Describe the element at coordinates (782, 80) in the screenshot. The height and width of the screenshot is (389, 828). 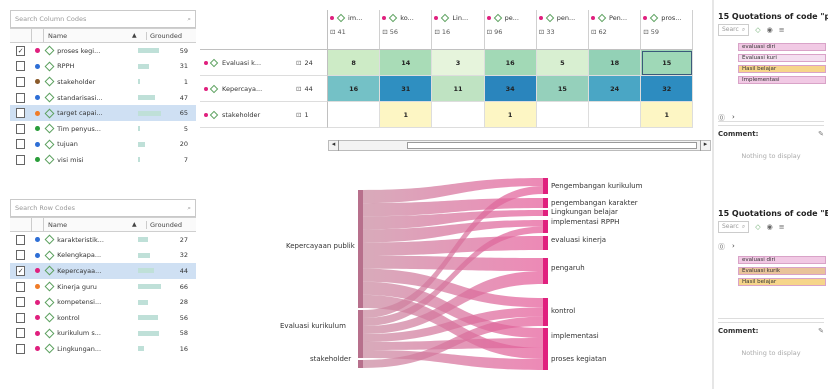
I see `quotation-code-tag: Implementasi` at that location.